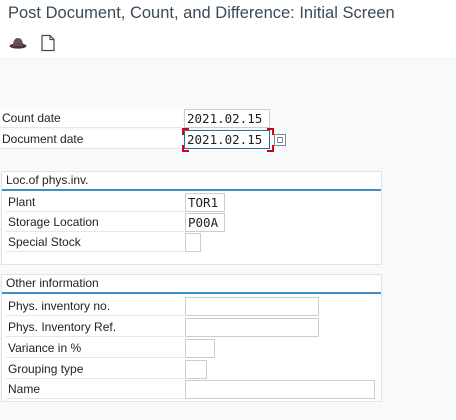 This screenshot has height=420, width=456. What do you see at coordinates (200, 348) in the screenshot?
I see `variance-input` at bounding box center [200, 348].